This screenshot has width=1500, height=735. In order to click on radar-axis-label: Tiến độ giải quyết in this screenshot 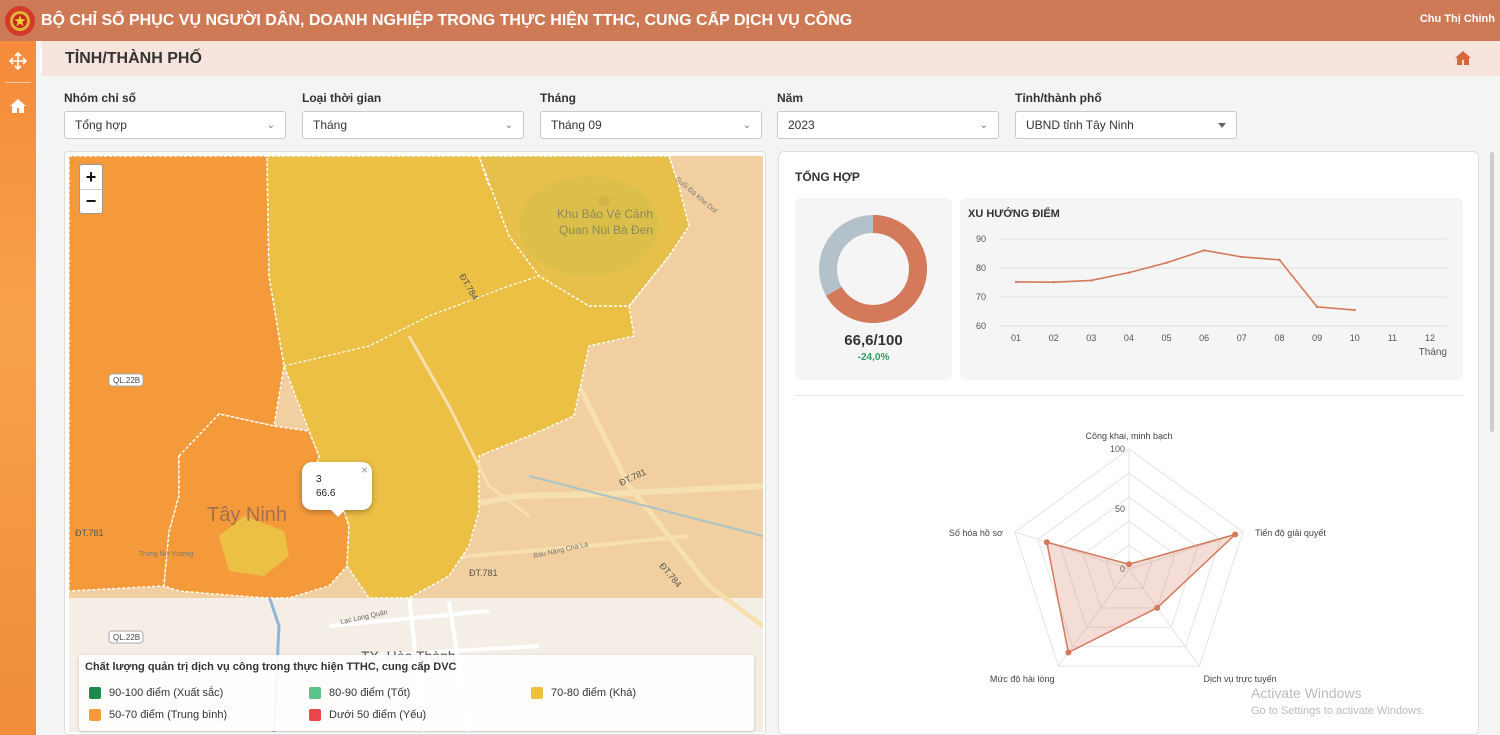, I will do `click(1290, 533)`.